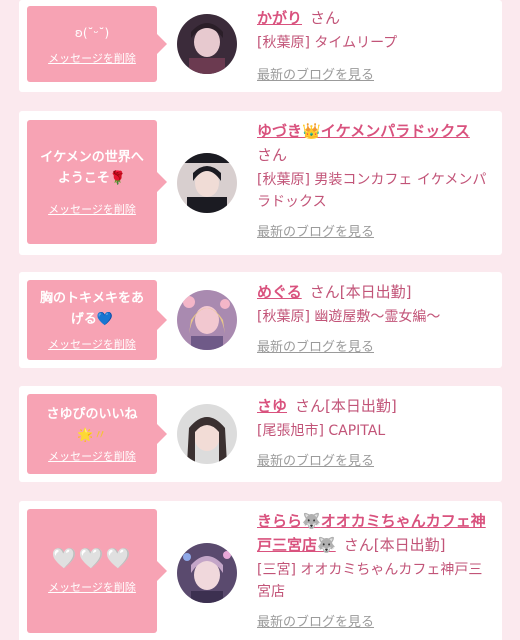 The width and height of the screenshot is (520, 640). What do you see at coordinates (280, 521) in the screenshot?
I see `cast-name: きらら` at bounding box center [280, 521].